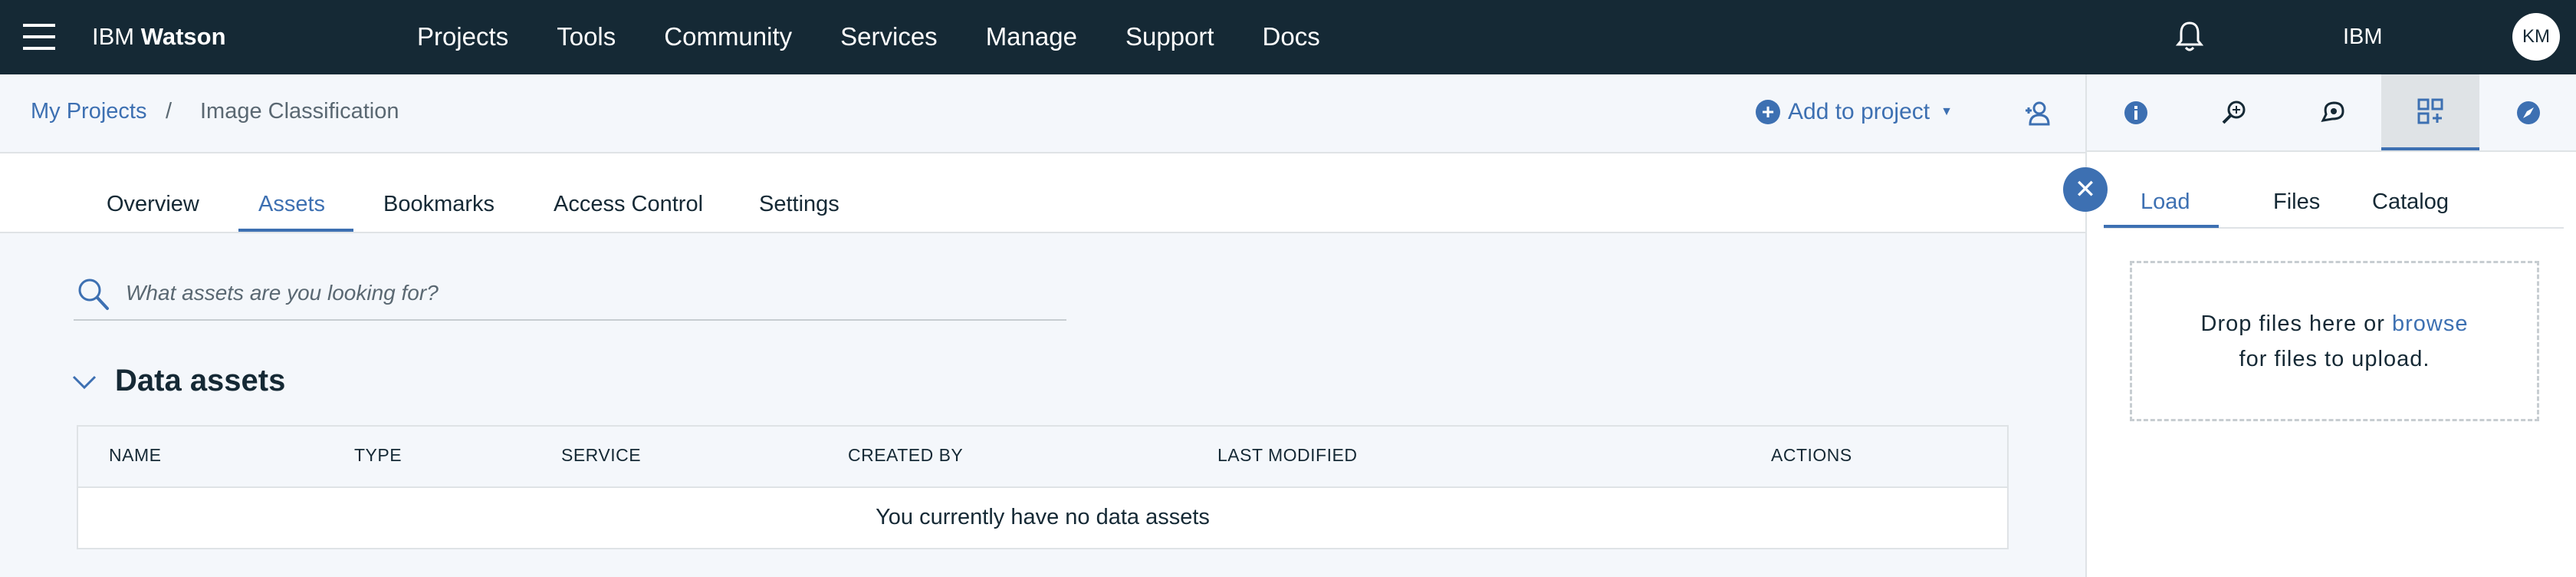 The width and height of the screenshot is (2576, 577). What do you see at coordinates (601, 456) in the screenshot?
I see `column-service: SERVICE` at bounding box center [601, 456].